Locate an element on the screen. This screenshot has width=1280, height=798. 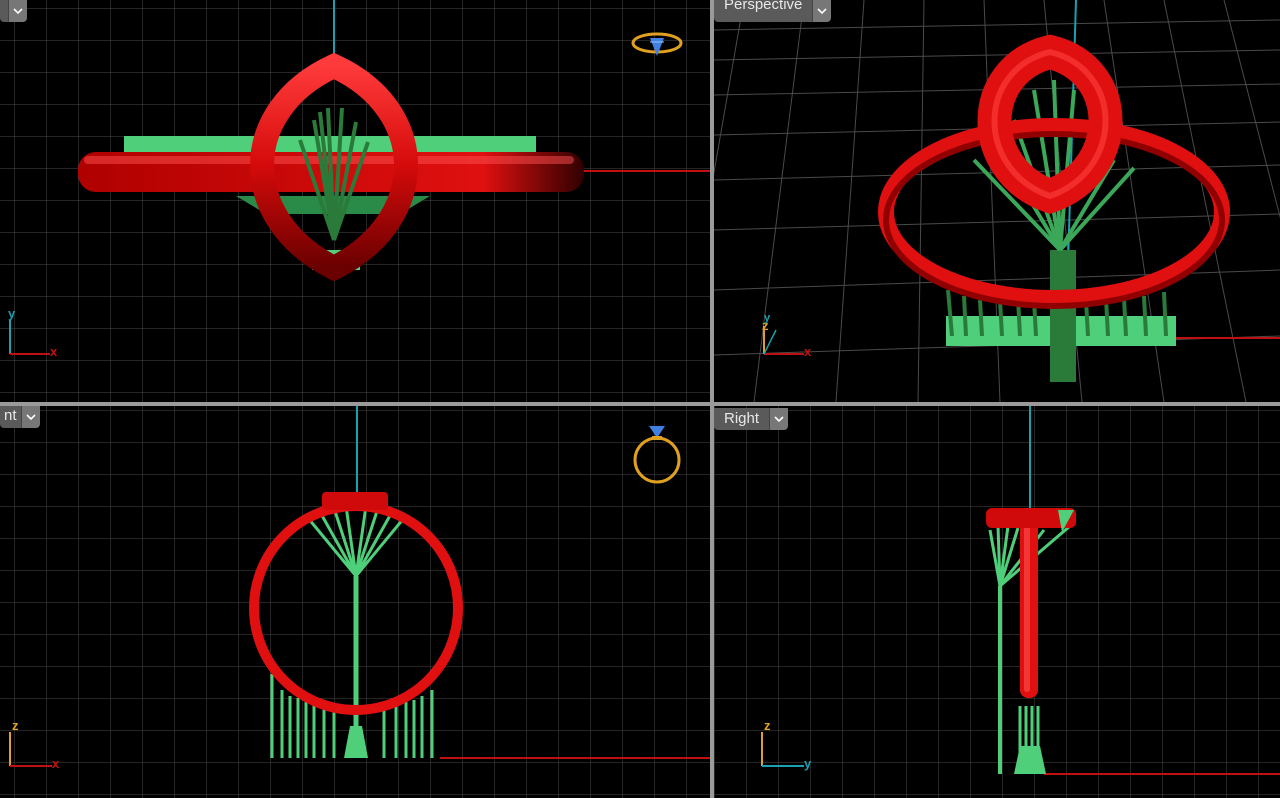
axis-indicator-top: y x is located at coordinates (34, 333).